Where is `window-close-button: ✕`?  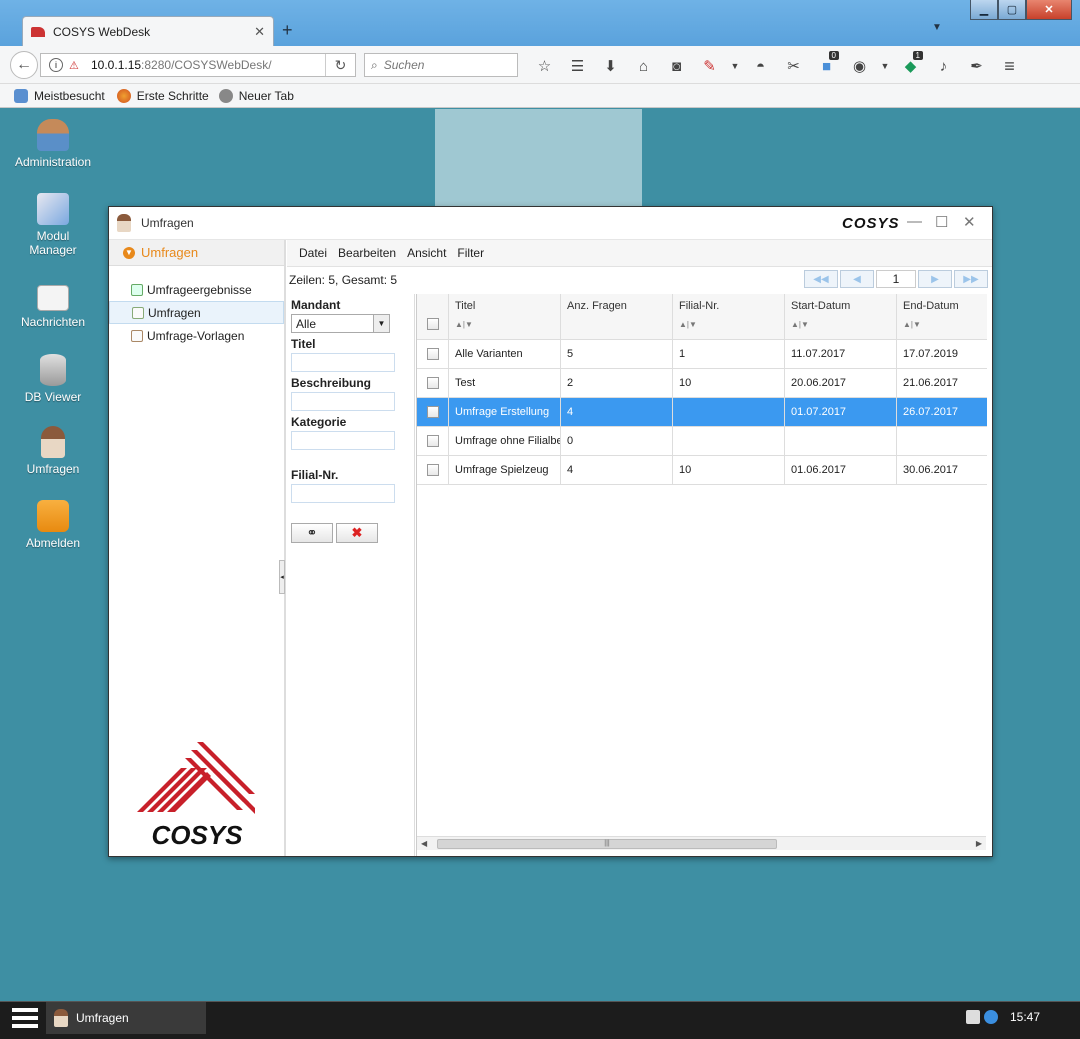 window-close-button: ✕ is located at coordinates (969, 222).